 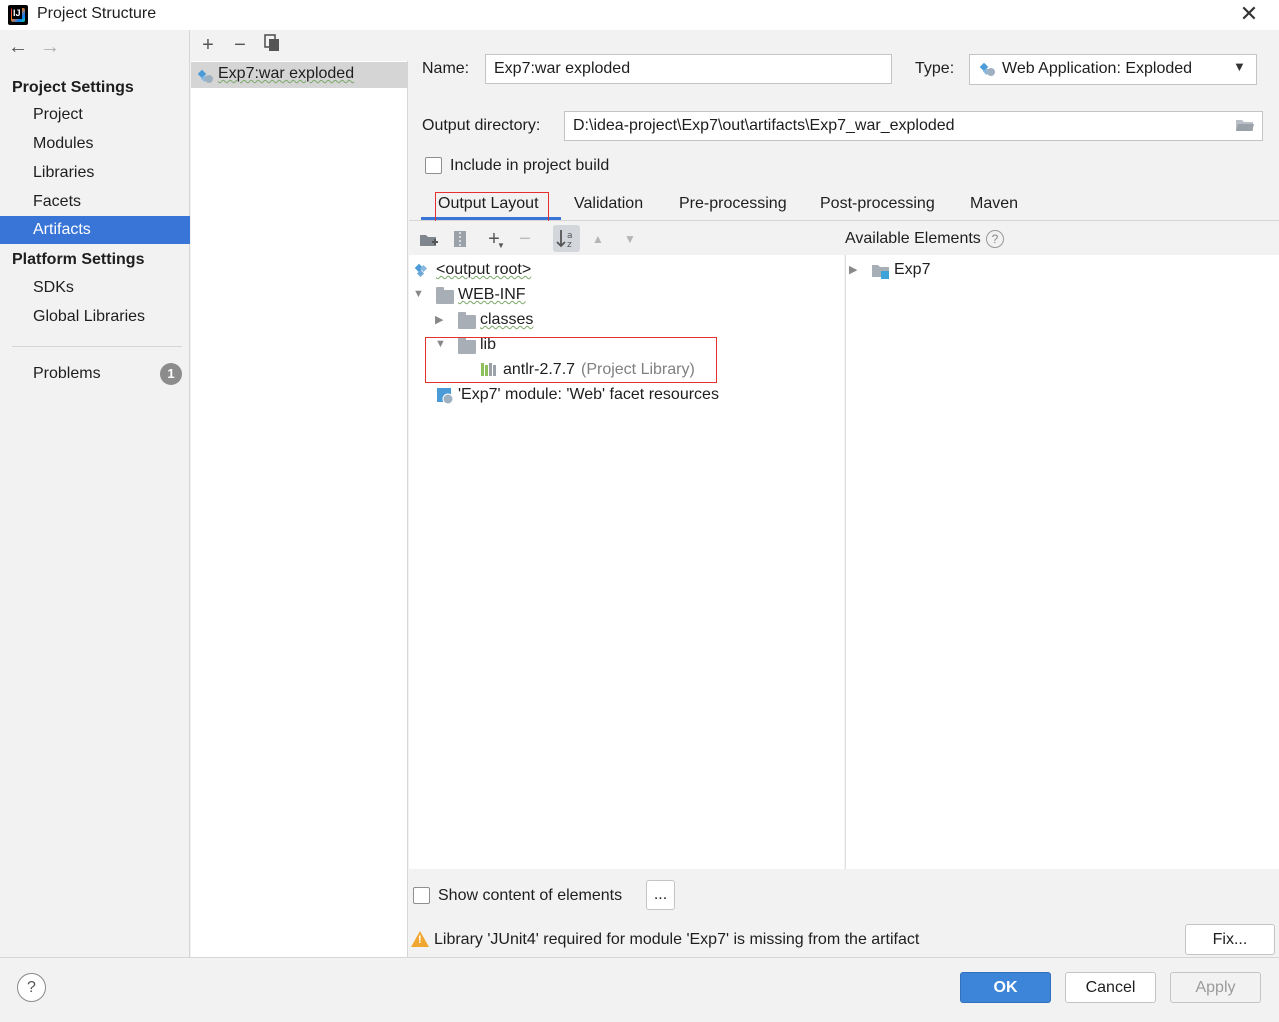 I want to click on create-archive-icon, so click(x=460, y=241).